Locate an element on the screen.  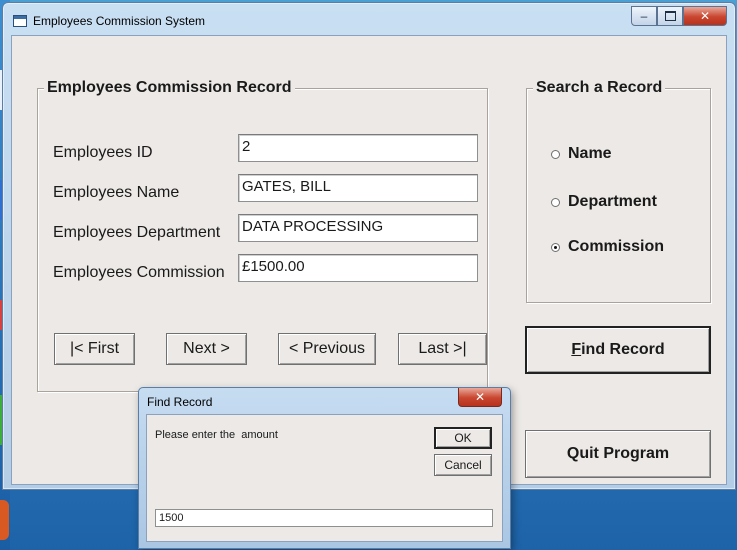
search-group-label: Search a Record is located at coordinates (599, 88).